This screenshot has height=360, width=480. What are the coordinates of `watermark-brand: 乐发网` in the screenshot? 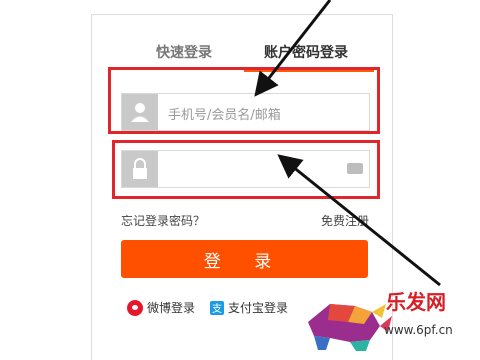 It's located at (416, 302).